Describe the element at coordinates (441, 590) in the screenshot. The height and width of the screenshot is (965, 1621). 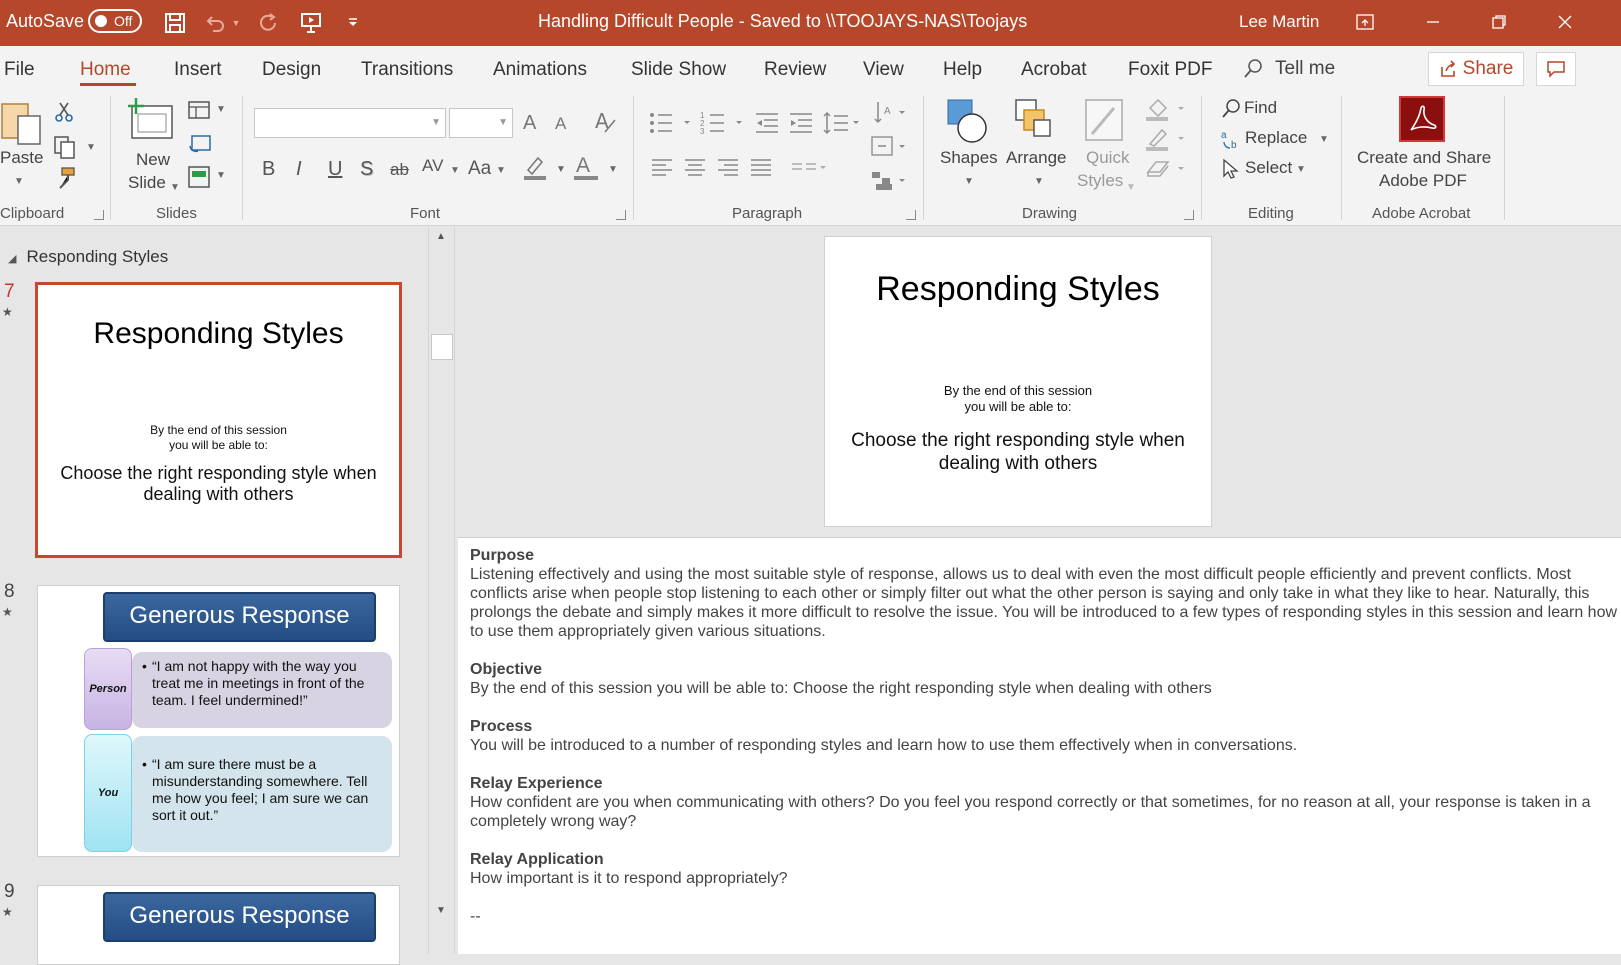
I see `thumbnail-scrollbar: ▲ ▼` at that location.